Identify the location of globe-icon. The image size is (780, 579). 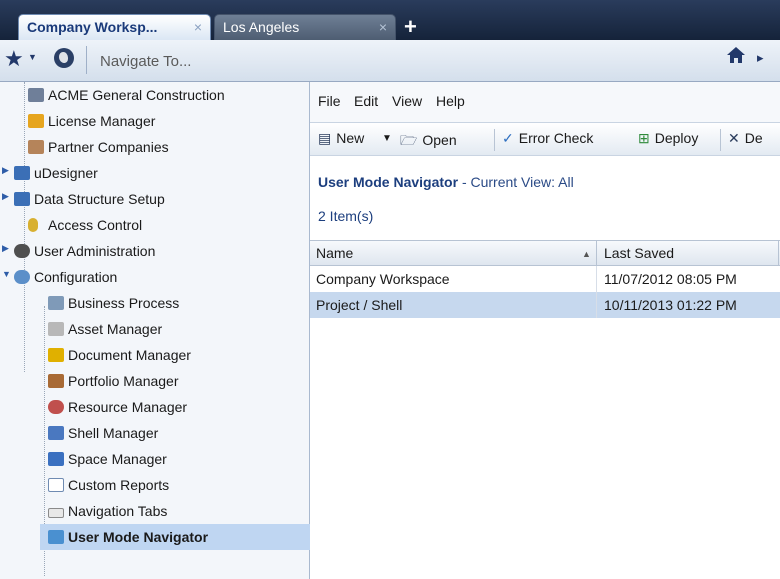
(64, 58).